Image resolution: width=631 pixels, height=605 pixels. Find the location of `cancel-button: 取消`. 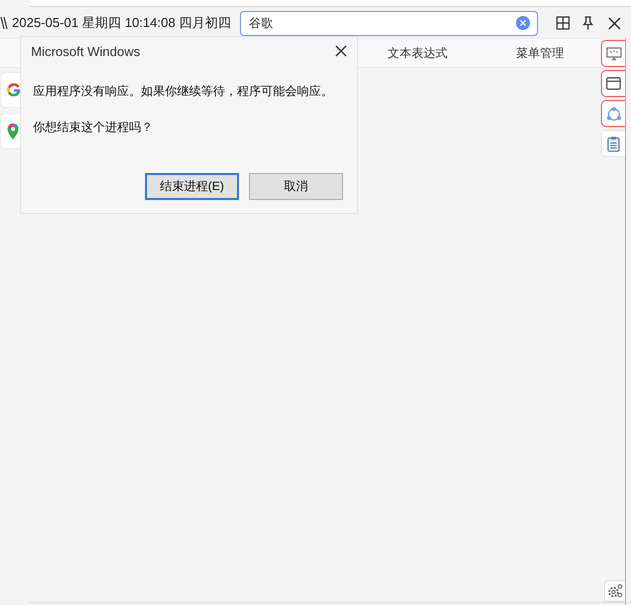

cancel-button: 取消 is located at coordinates (296, 186).